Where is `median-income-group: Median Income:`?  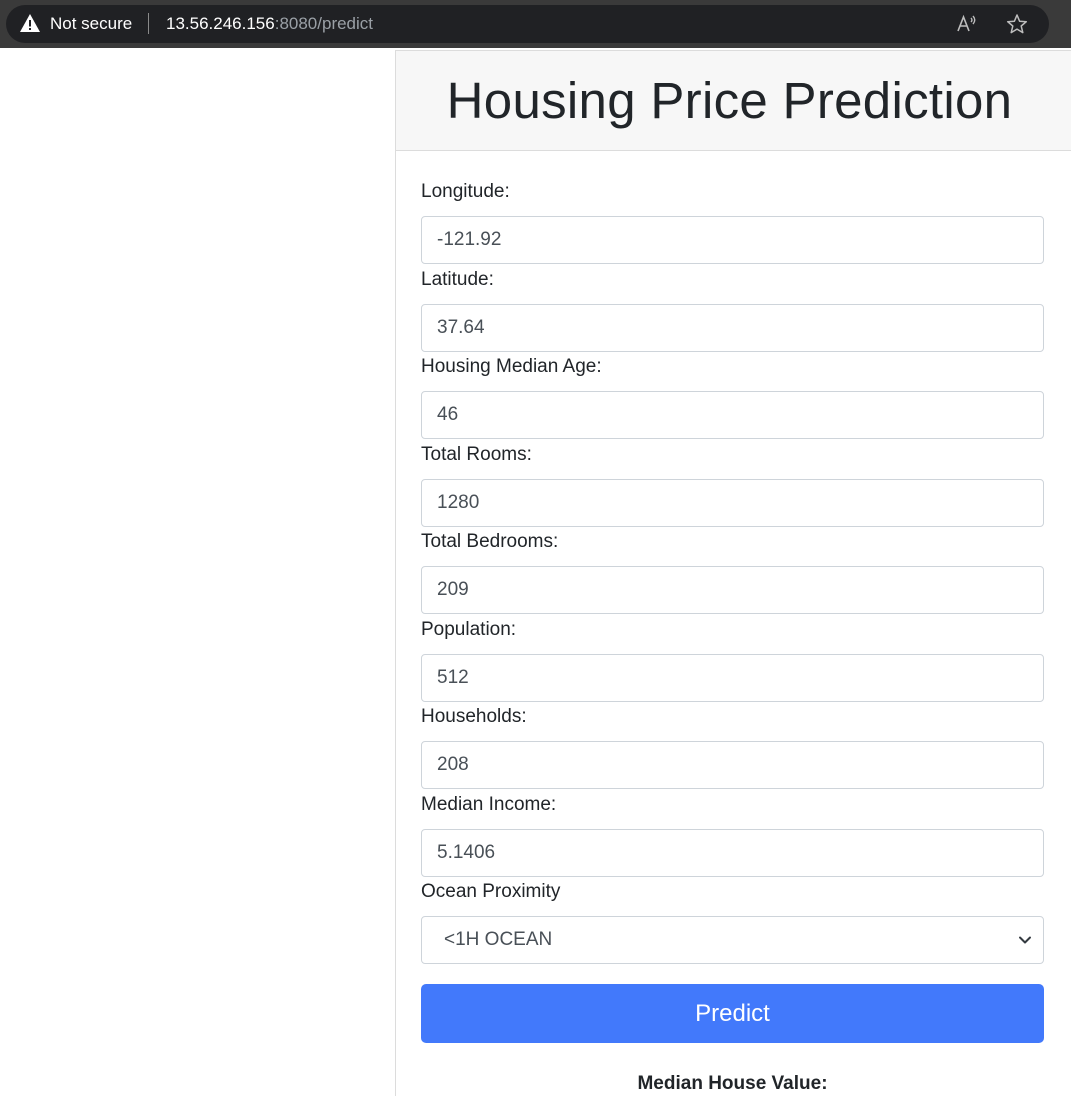
median-income-group: Median Income: is located at coordinates (732, 835).